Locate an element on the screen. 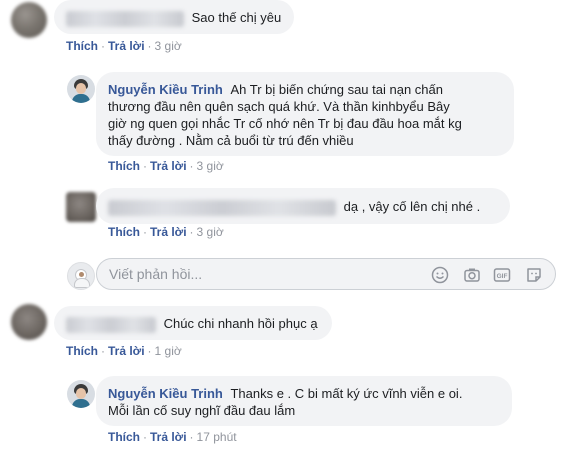  comment-text-line: Mỗi lần cố suy nghĩ đầu đau lắm is located at coordinates (202, 410).